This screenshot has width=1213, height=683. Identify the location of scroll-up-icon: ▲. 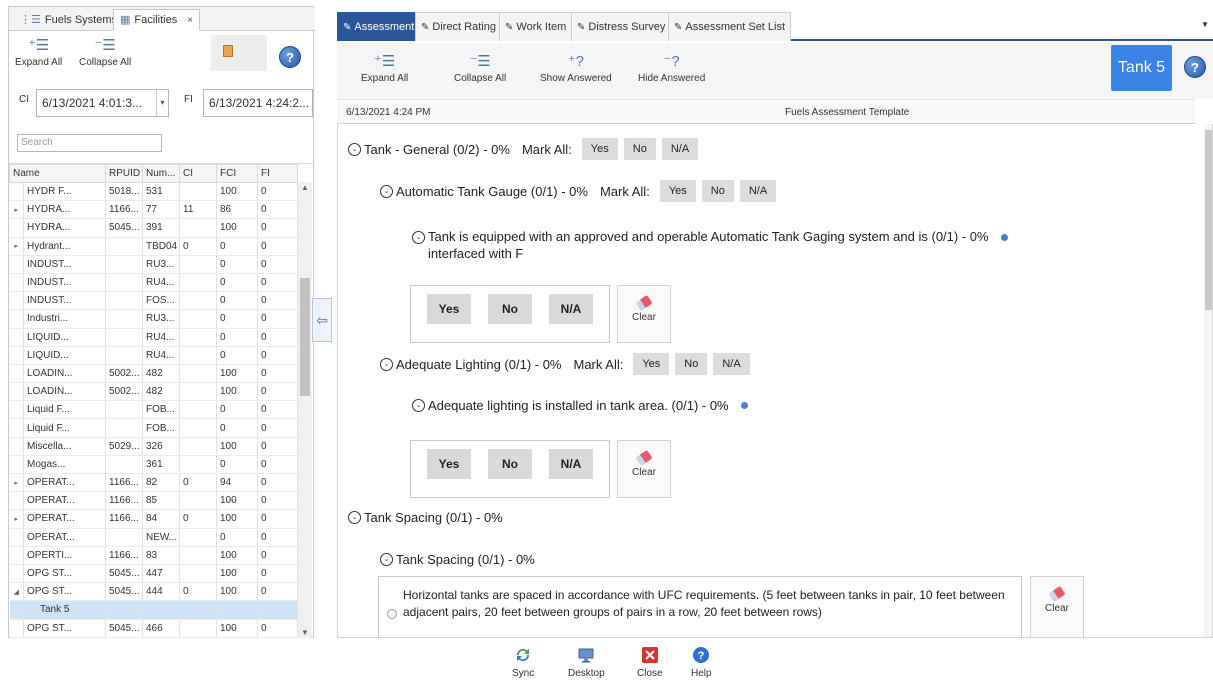
(305, 187).